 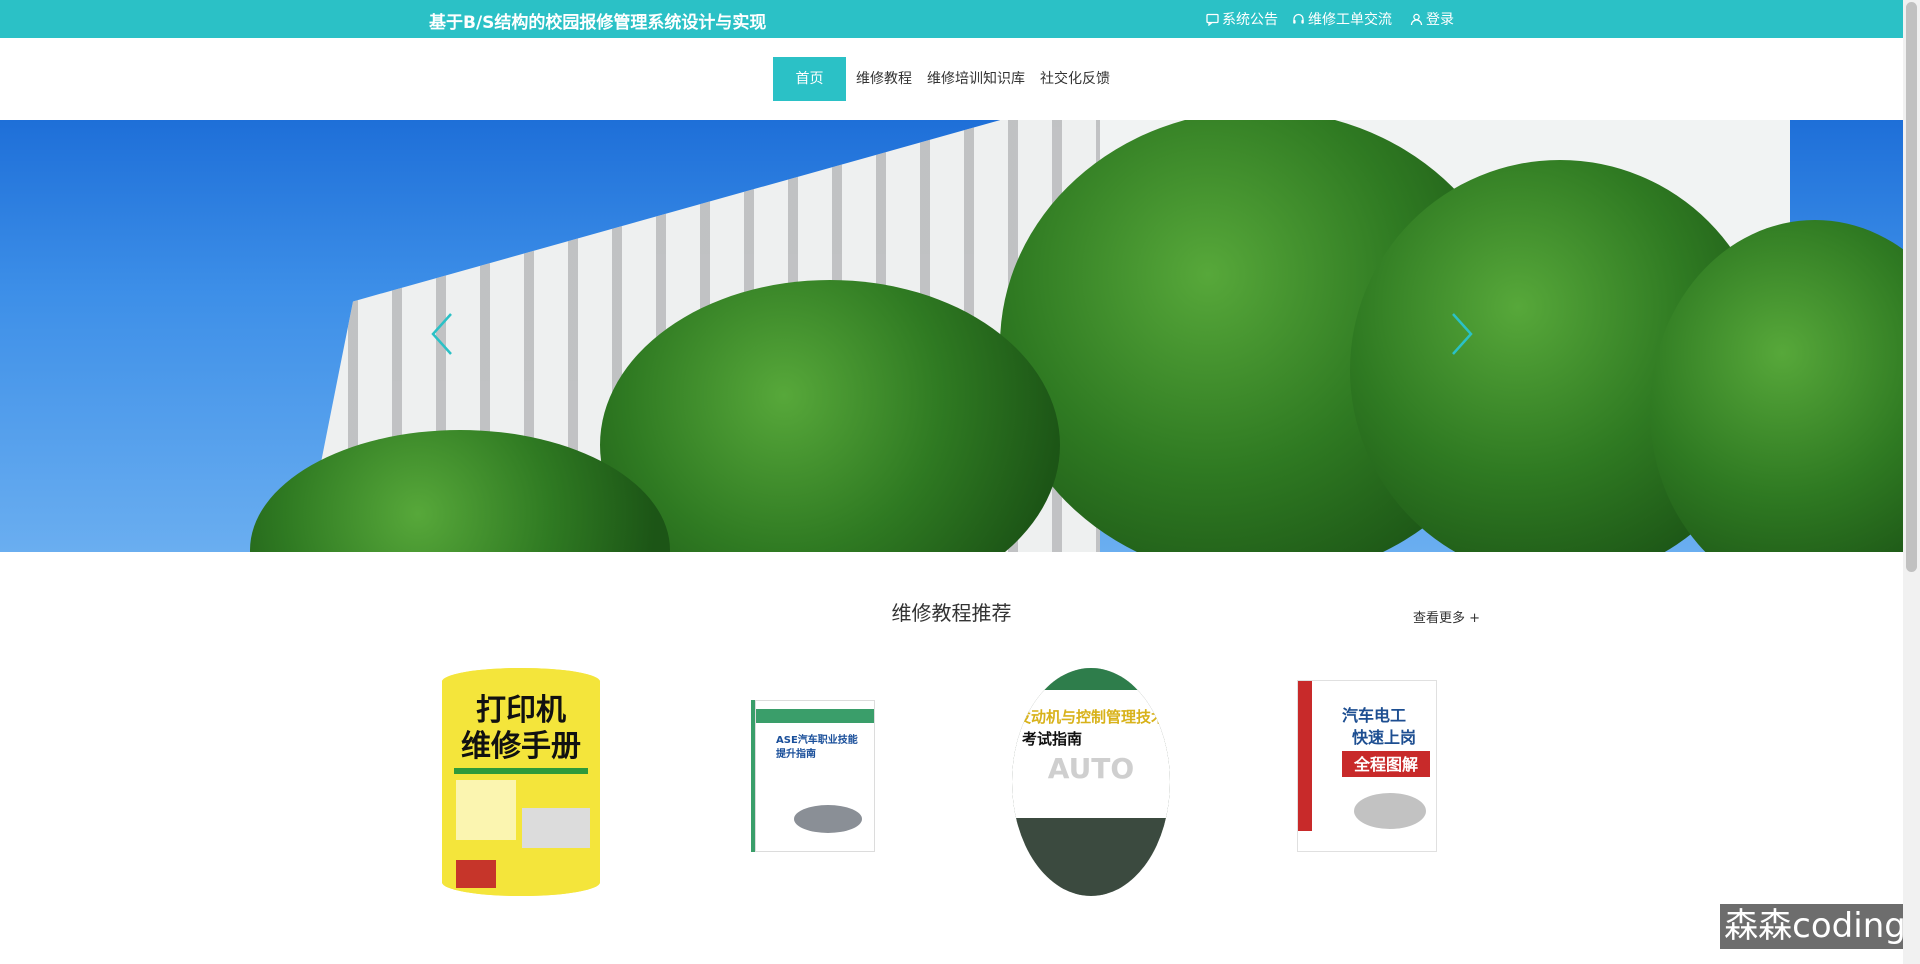 I want to click on svg-text: 全程图解, so click(x=1385, y=764).